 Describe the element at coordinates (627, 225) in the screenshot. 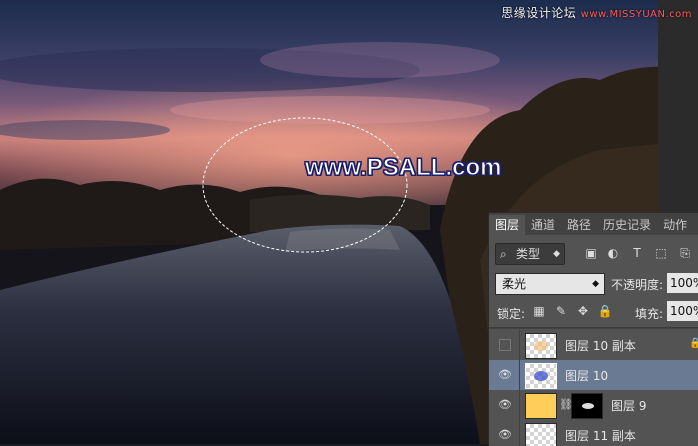

I see `tab-history: 历史记录` at that location.